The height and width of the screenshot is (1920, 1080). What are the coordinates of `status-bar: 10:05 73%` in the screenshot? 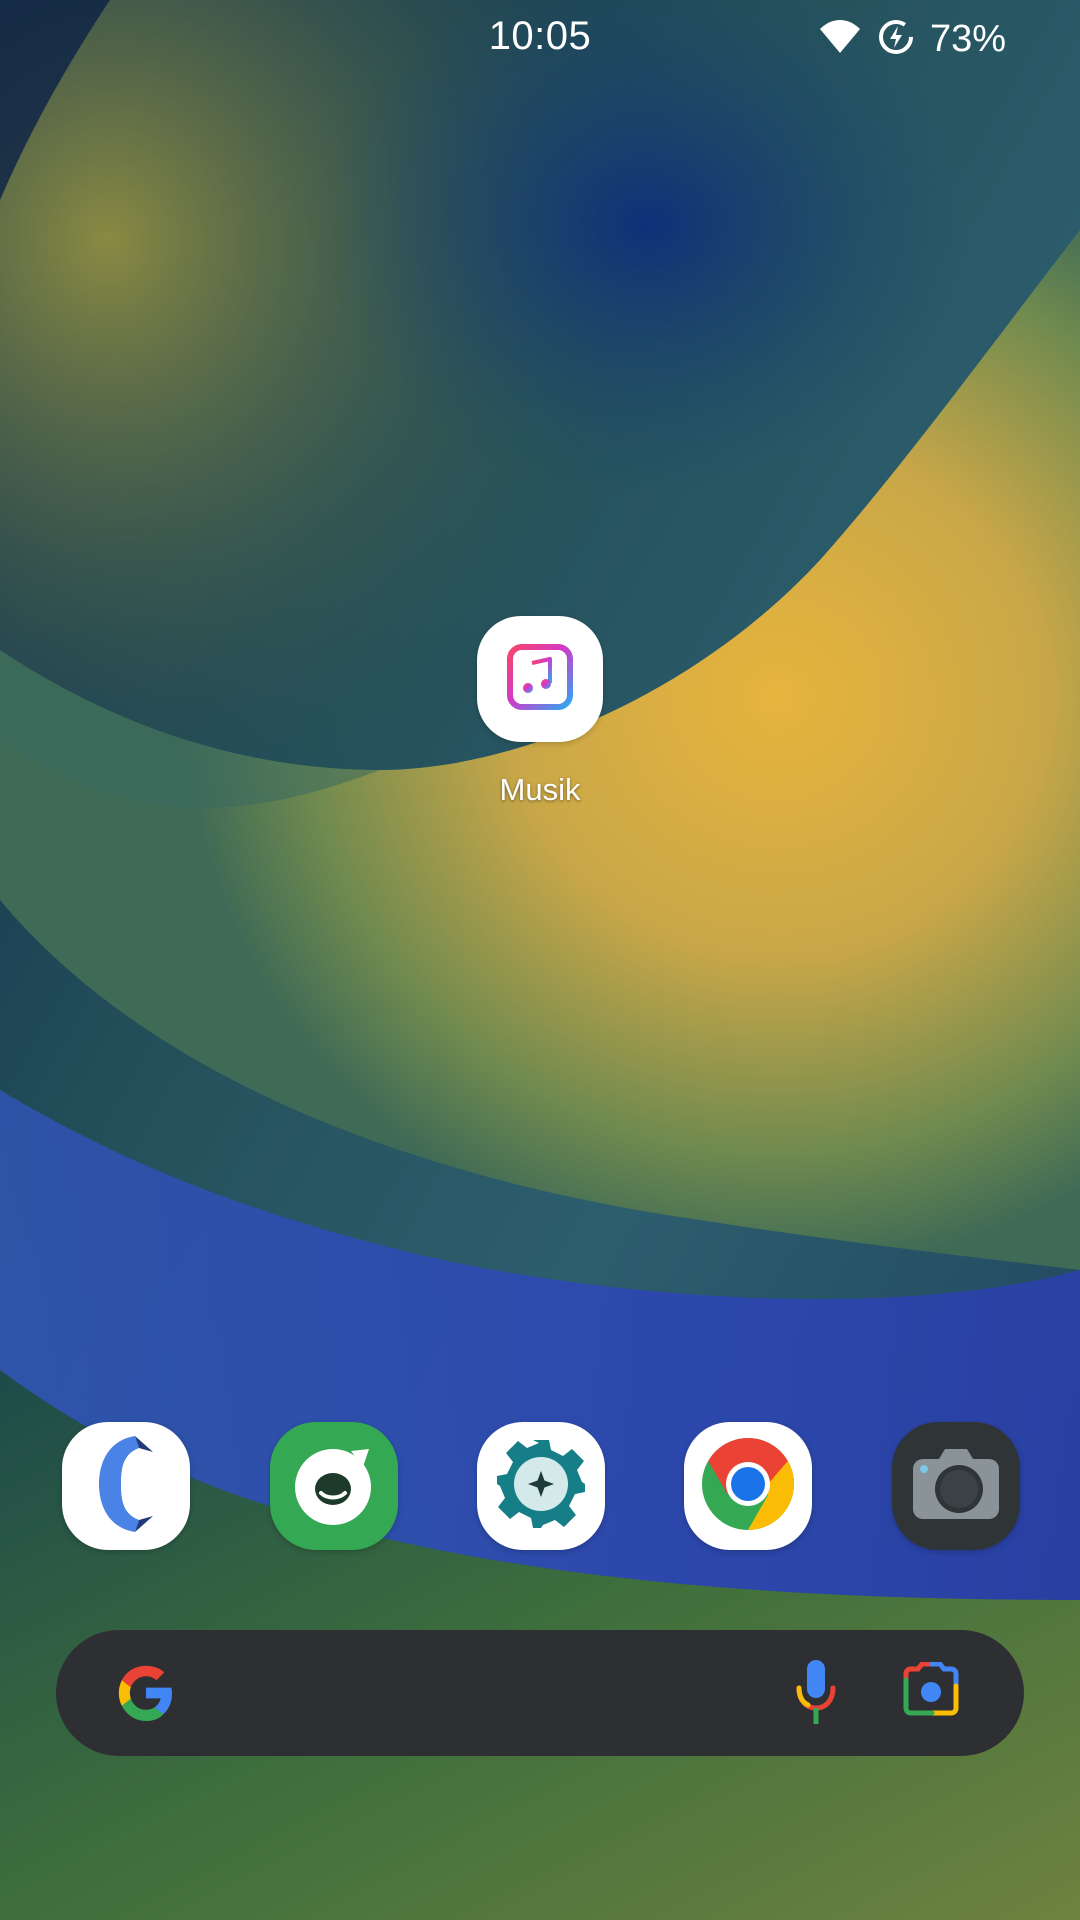 It's located at (540, 40).